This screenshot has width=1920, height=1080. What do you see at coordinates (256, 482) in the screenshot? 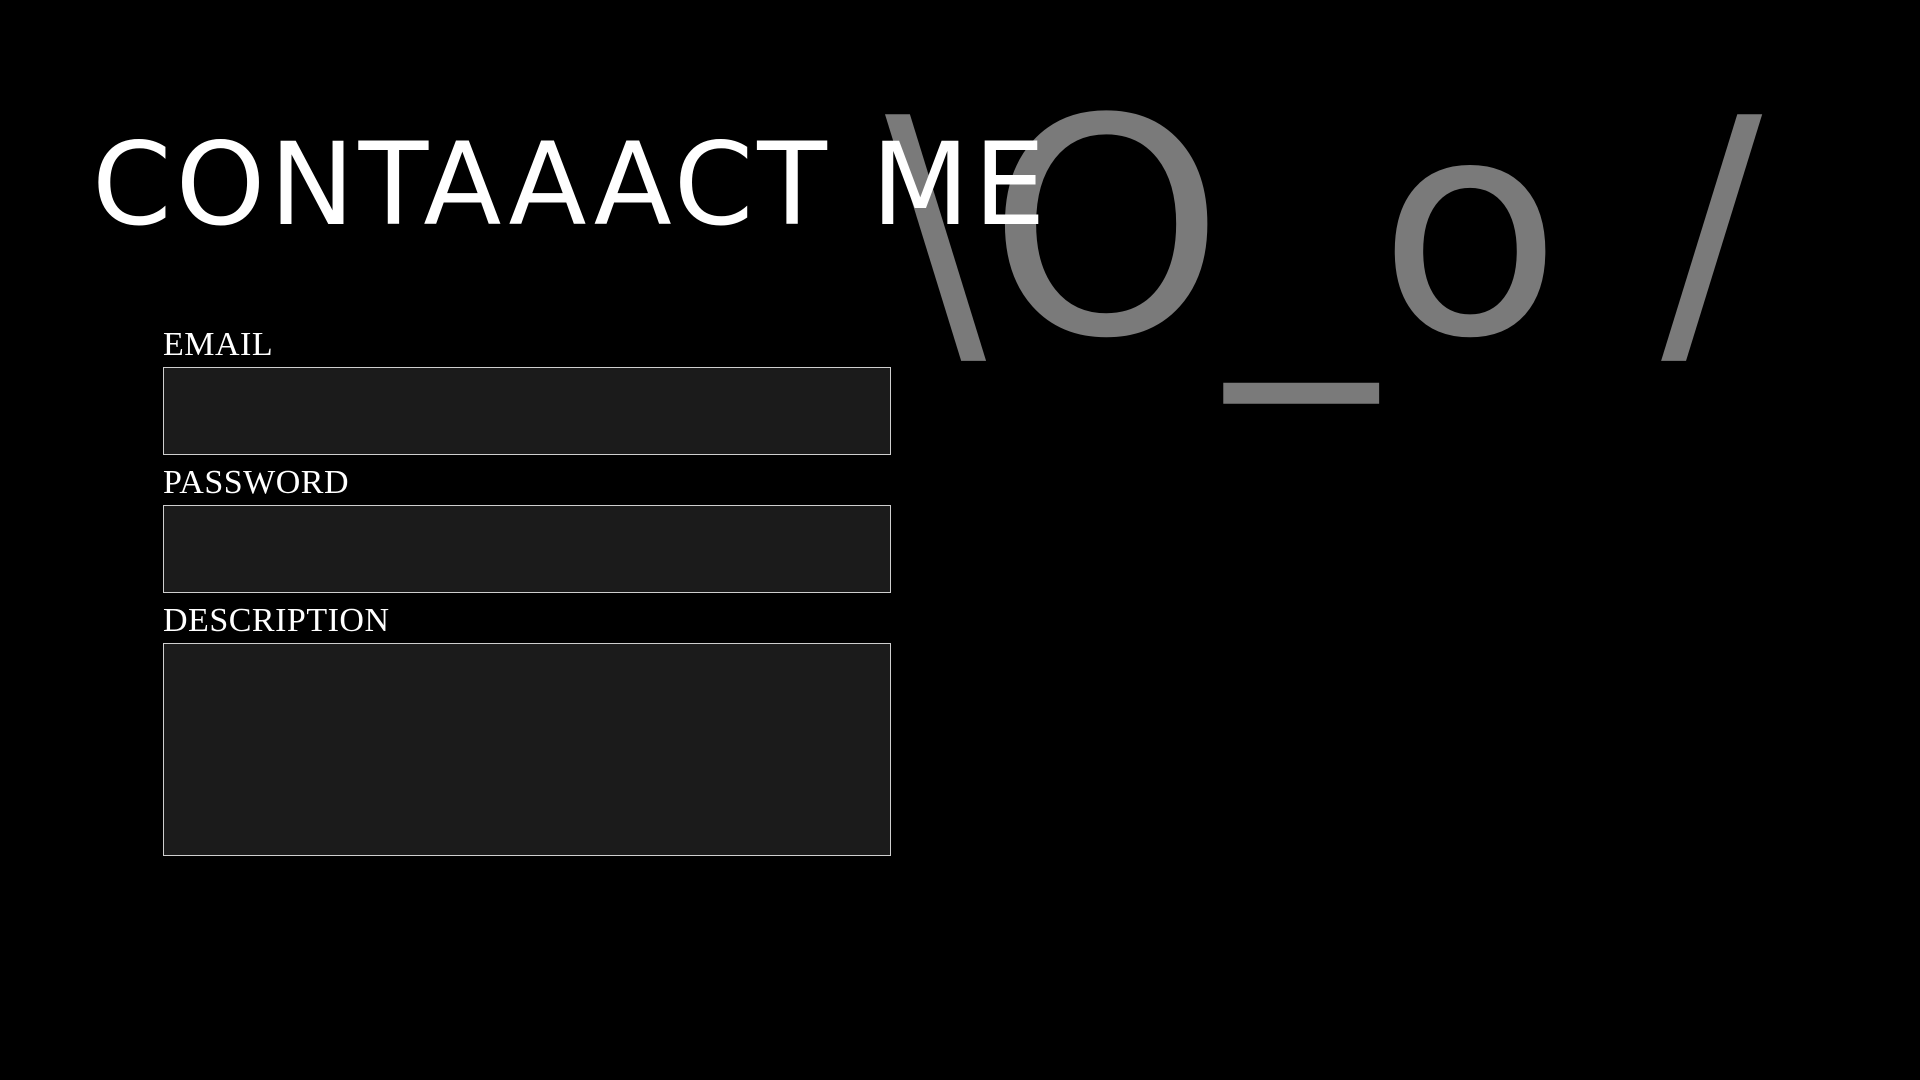
I see `password-label: PASSWORD` at bounding box center [256, 482].